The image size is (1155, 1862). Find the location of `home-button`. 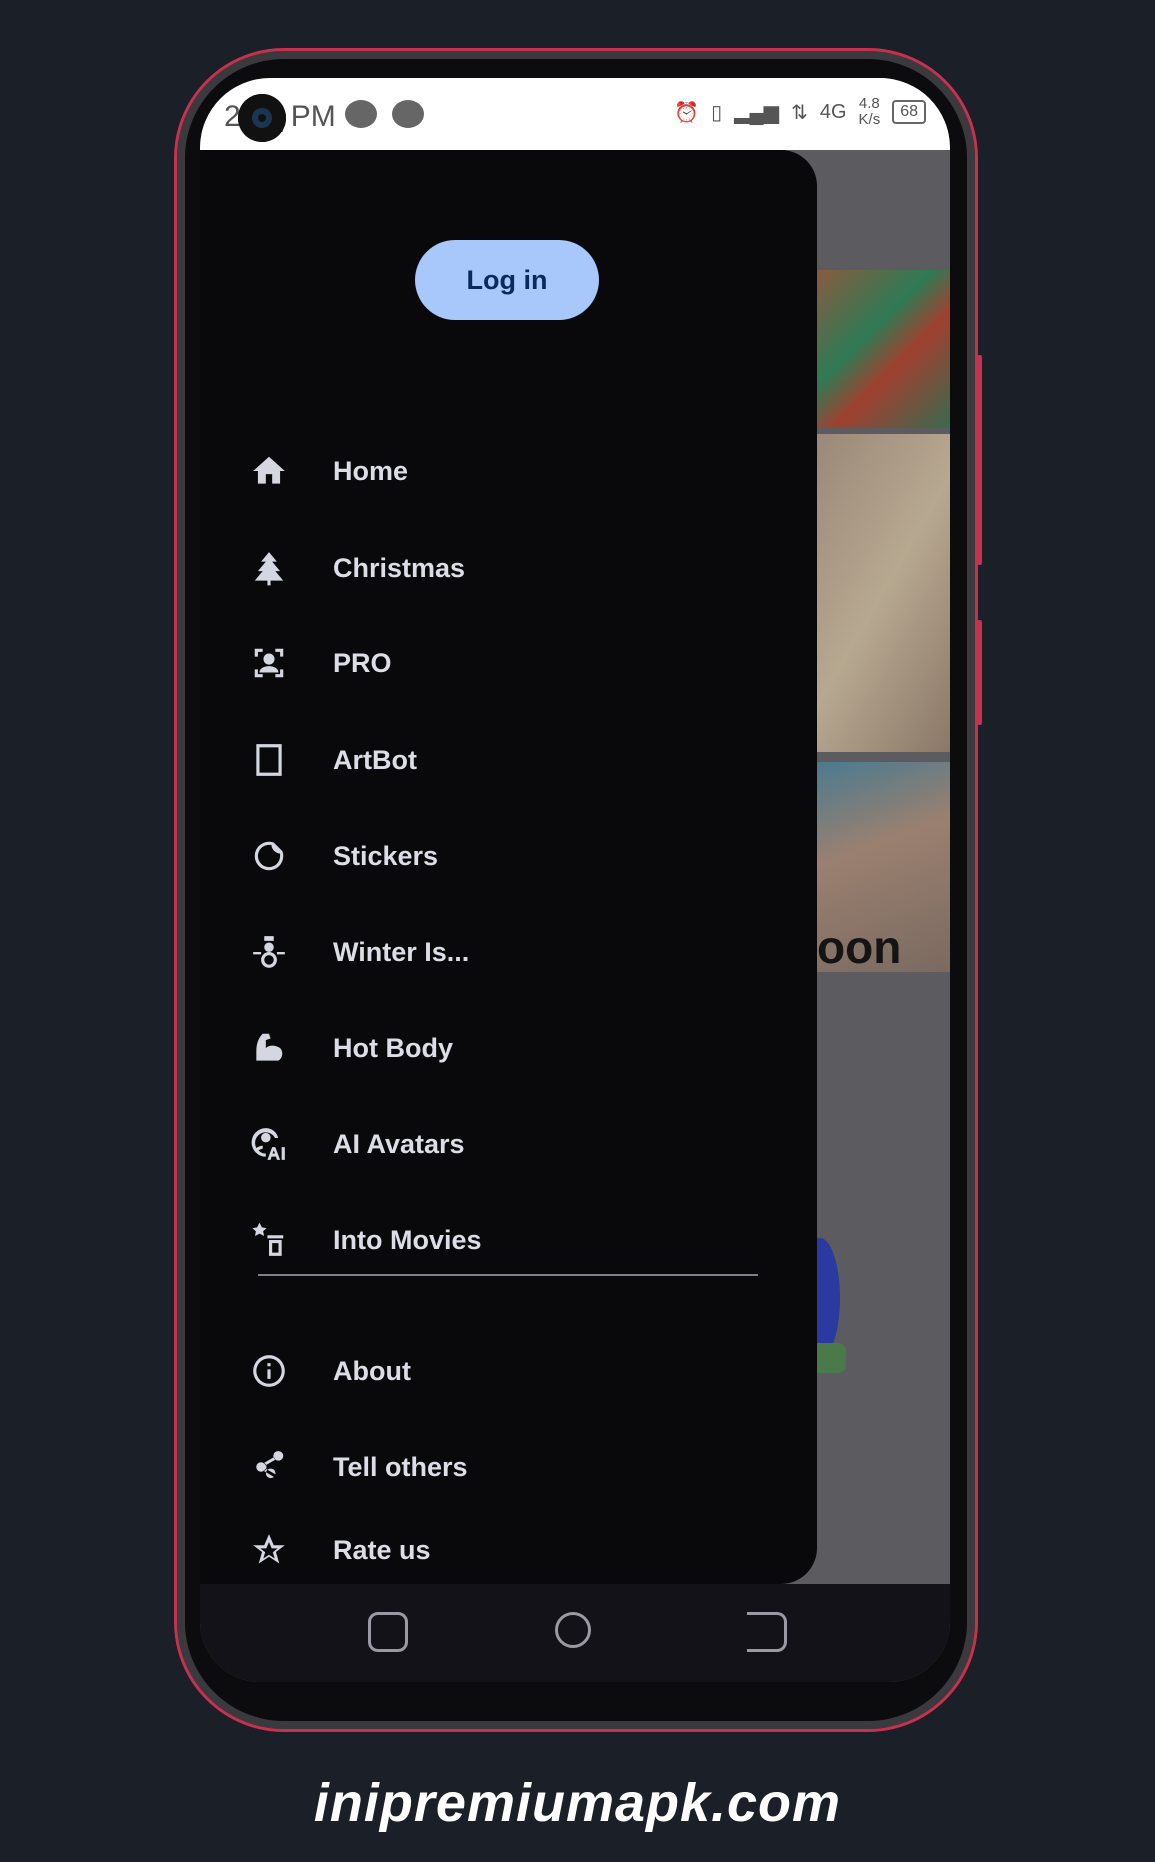

home-button is located at coordinates (573, 1630).